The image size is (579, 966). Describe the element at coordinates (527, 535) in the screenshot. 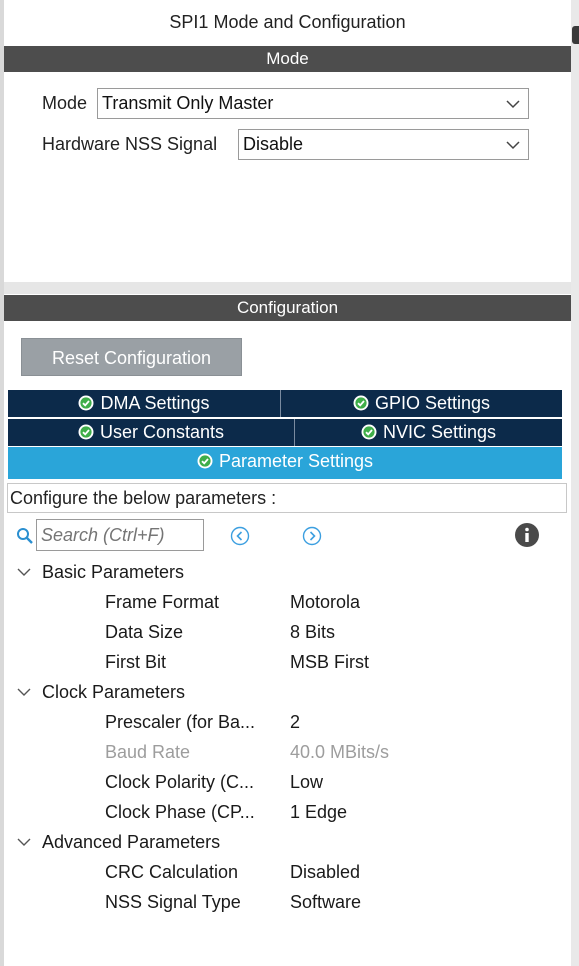

I see `info-icon` at that location.